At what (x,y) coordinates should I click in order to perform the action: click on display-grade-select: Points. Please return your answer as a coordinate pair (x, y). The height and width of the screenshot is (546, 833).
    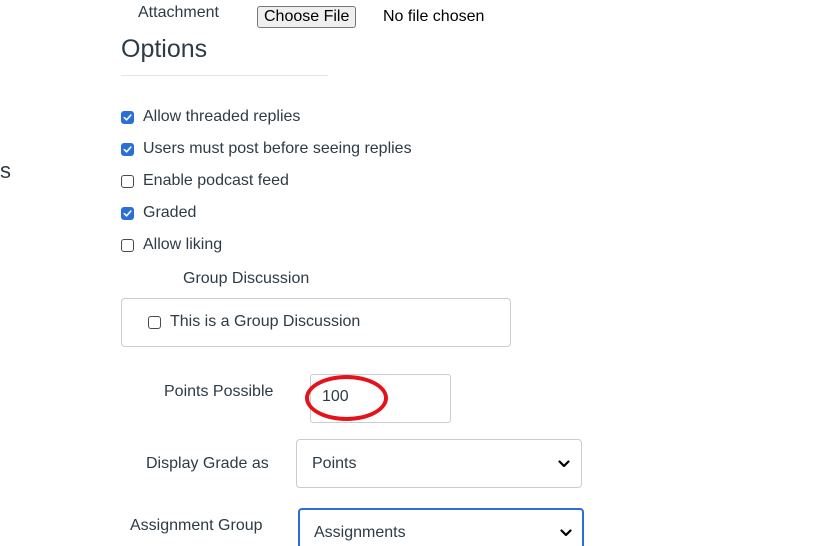
    Looking at the image, I should click on (439, 463).